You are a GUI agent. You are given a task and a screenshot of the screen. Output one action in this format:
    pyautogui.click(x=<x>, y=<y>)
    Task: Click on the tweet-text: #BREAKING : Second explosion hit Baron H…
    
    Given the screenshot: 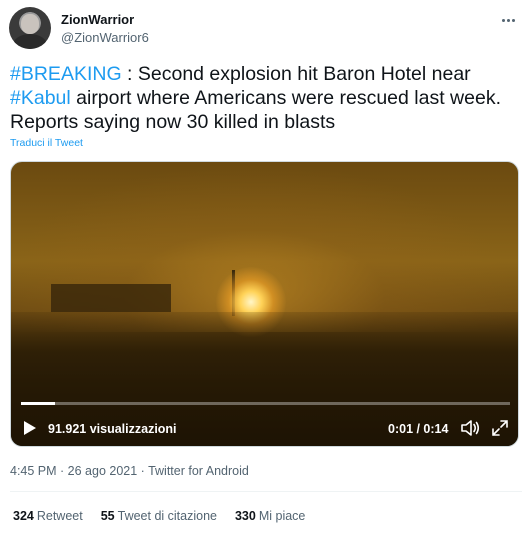 What is the action you would take?
    pyautogui.click(x=266, y=98)
    